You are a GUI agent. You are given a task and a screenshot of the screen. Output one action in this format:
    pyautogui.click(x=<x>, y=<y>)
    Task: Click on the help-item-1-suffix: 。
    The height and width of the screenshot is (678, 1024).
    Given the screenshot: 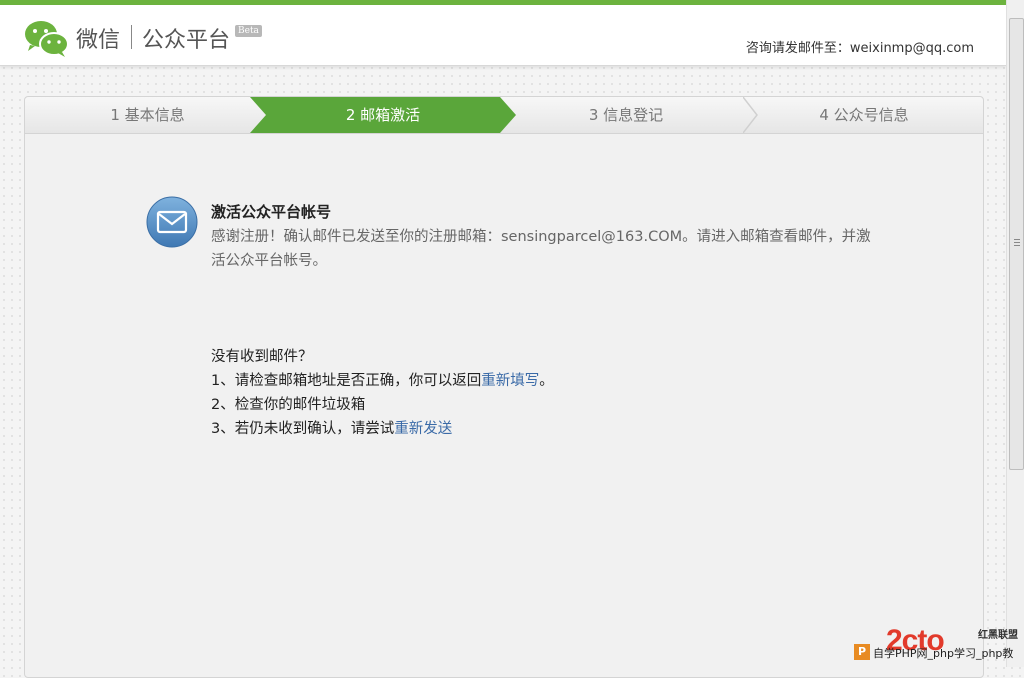 What is the action you would take?
    pyautogui.click(x=546, y=381)
    